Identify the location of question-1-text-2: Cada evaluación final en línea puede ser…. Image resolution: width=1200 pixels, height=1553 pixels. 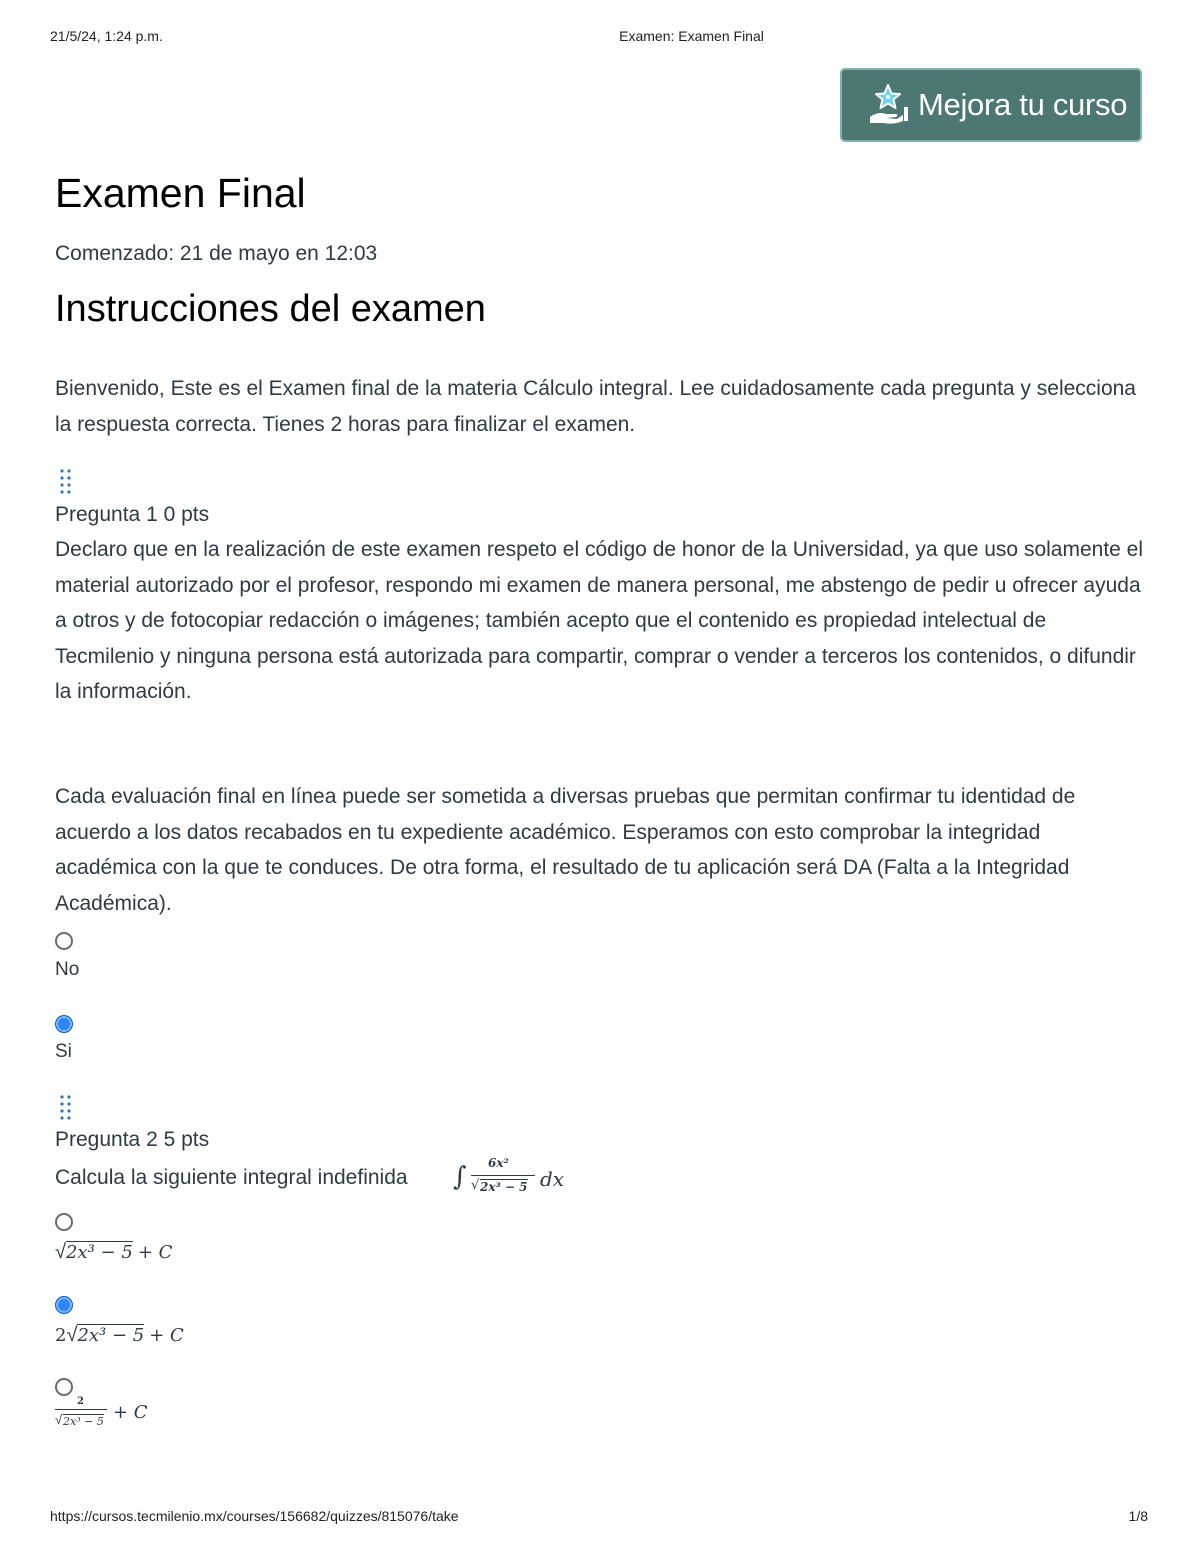
(565, 850).